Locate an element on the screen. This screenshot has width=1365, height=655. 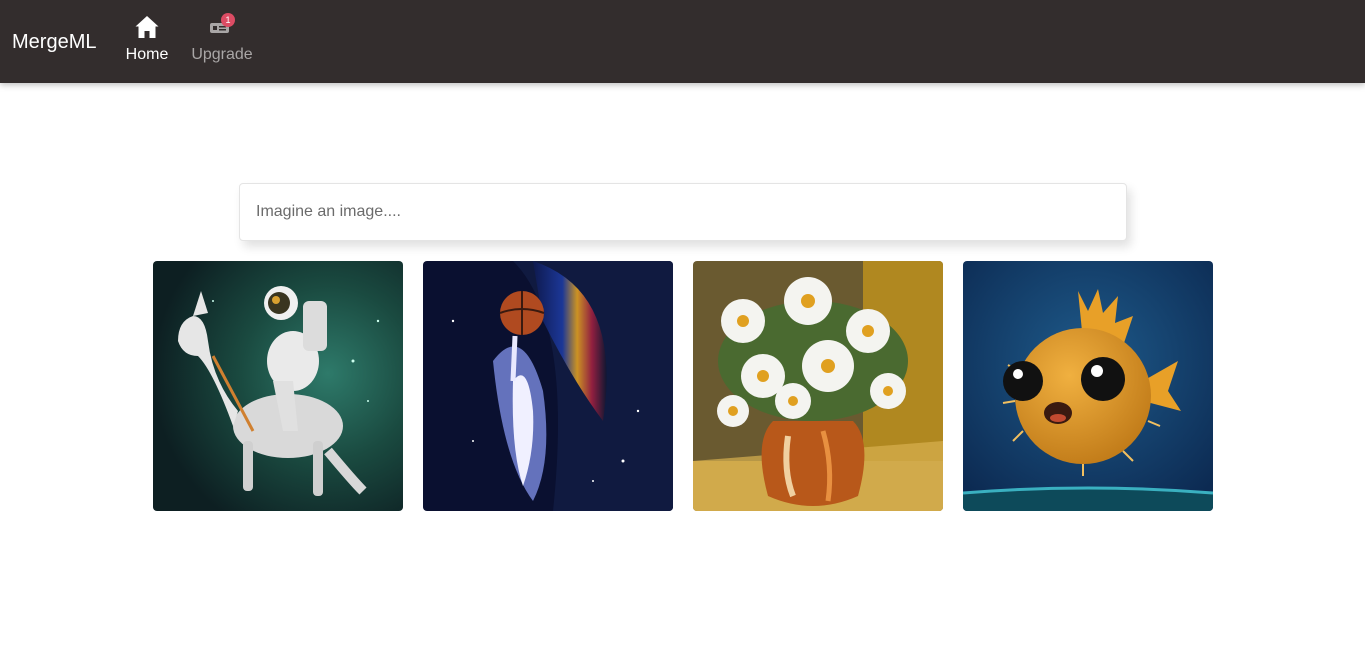
search-input is located at coordinates (683, 212).